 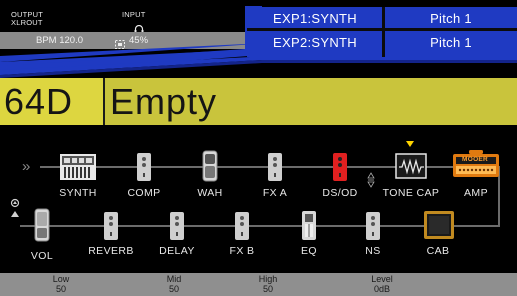 I want to click on chain-block-vol, so click(x=42, y=225).